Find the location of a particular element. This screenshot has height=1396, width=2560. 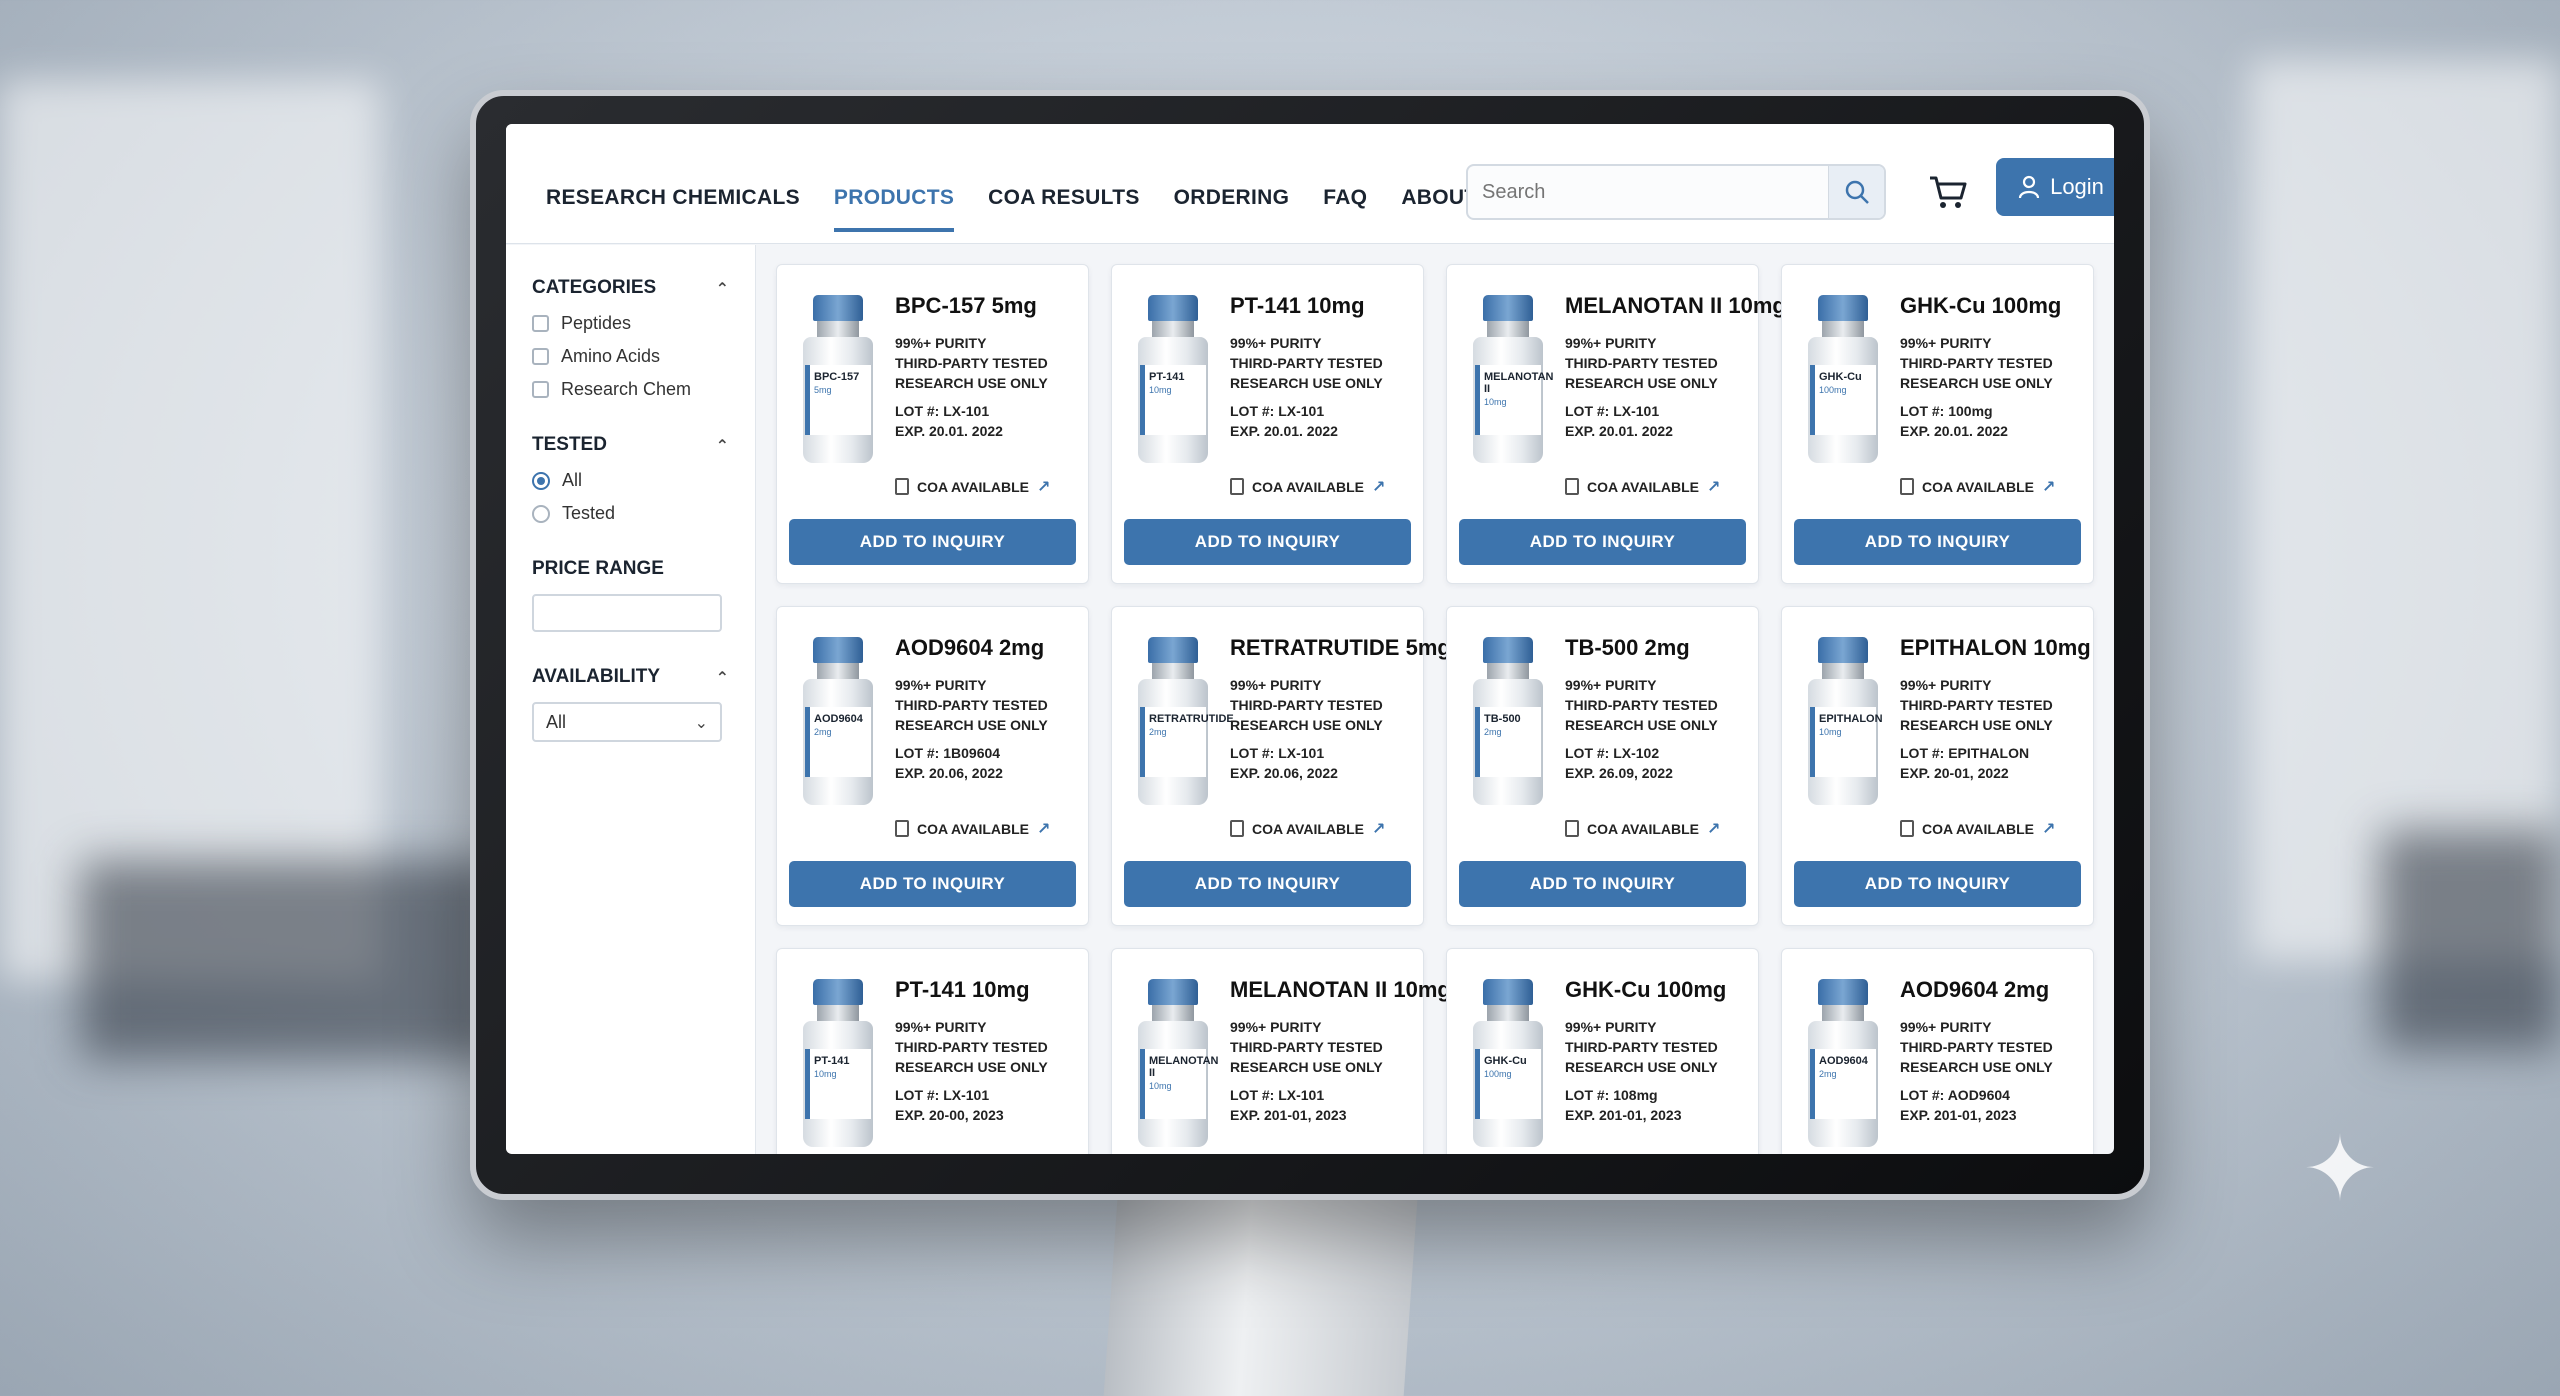

tested-header: TESTED ⌃ is located at coordinates (630, 445).